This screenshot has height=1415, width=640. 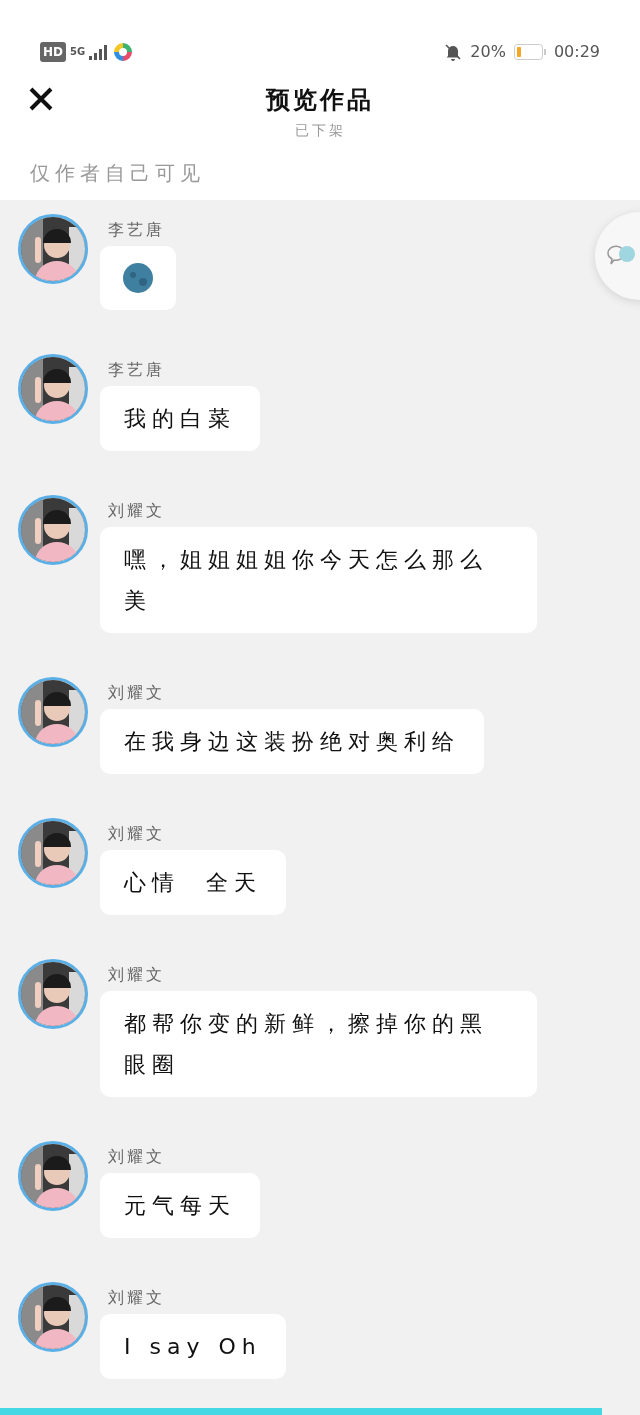 I want to click on muted-bell-icon, so click(x=453, y=52).